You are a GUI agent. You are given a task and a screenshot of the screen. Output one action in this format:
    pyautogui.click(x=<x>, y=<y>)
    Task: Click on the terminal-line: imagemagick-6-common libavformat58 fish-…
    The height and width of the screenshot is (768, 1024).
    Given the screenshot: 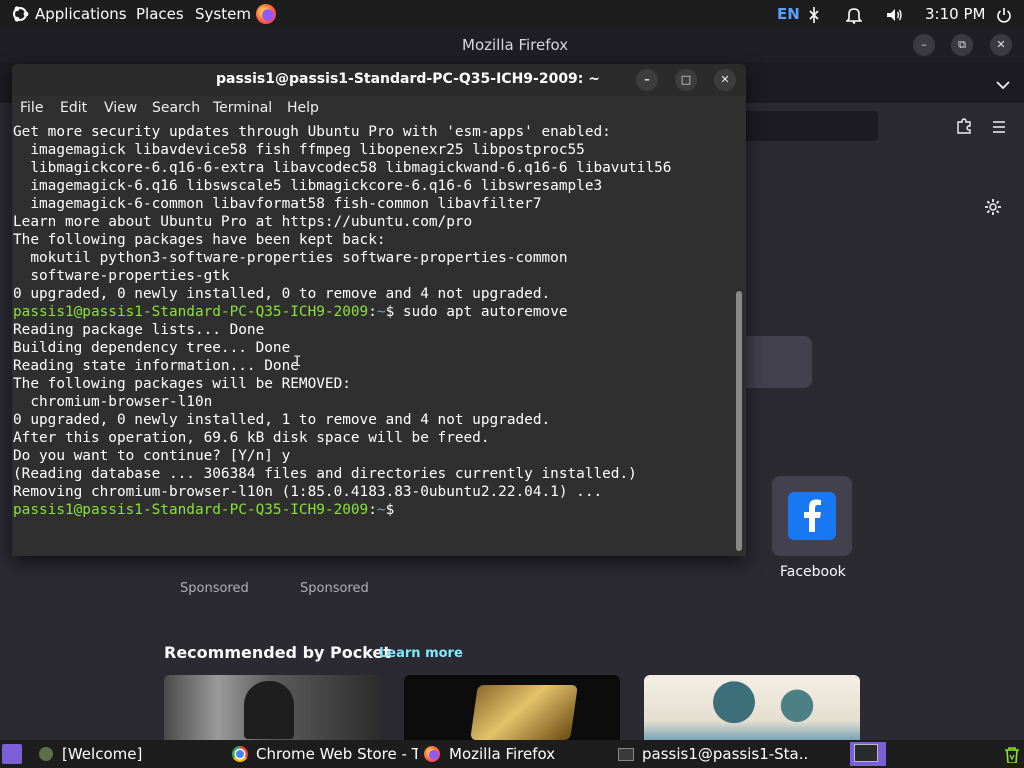 What is the action you would take?
    pyautogui.click(x=277, y=204)
    